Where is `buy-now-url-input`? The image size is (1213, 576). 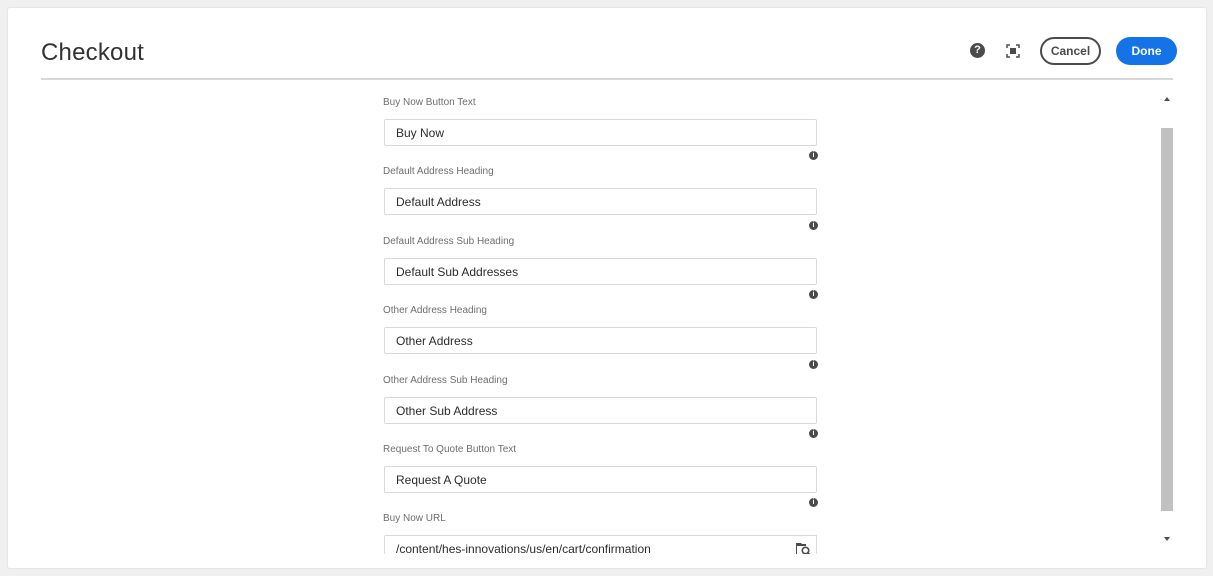 buy-now-url-input is located at coordinates (587, 544).